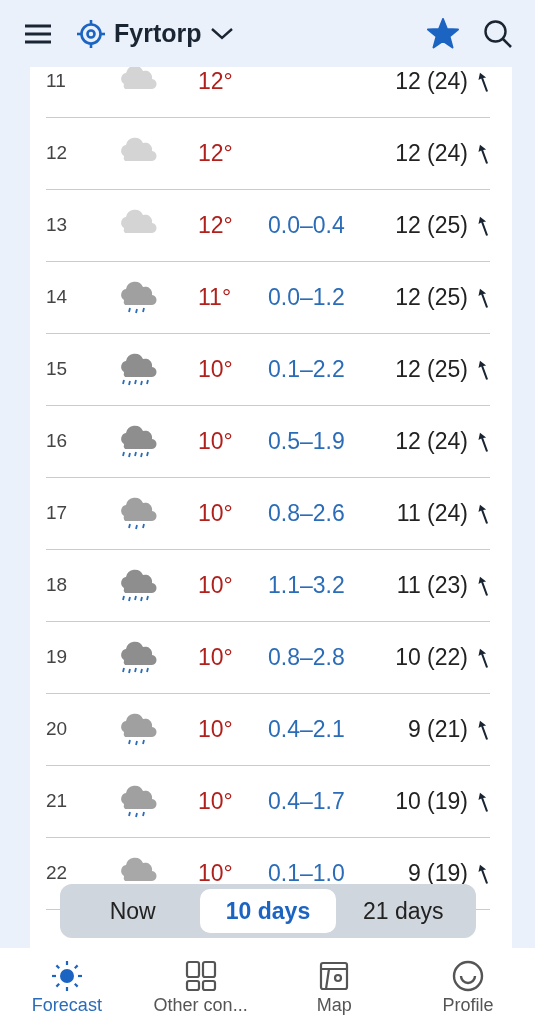 The image size is (535, 1023). What do you see at coordinates (306, 225) in the screenshot?
I see `precipitation-value: 0.0–0.4` at bounding box center [306, 225].